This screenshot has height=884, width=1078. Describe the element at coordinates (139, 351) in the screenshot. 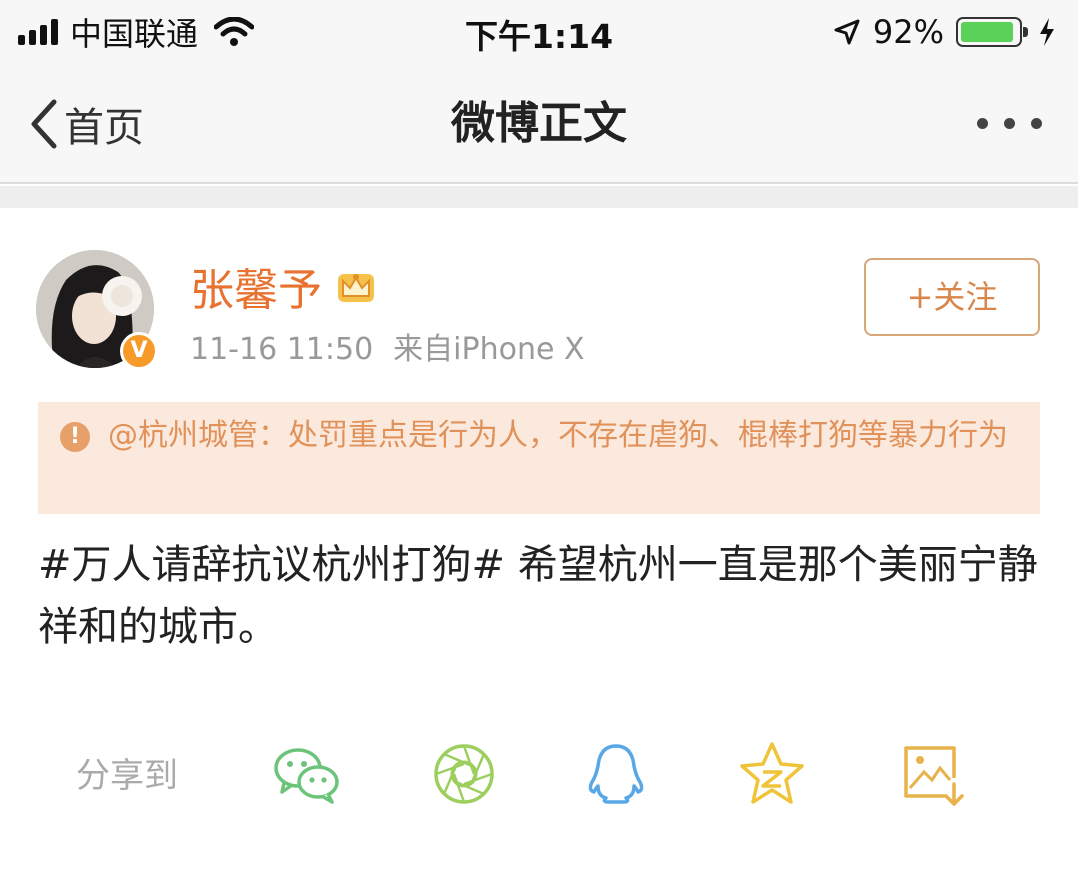

I see `verified-badge-icon: V` at that location.